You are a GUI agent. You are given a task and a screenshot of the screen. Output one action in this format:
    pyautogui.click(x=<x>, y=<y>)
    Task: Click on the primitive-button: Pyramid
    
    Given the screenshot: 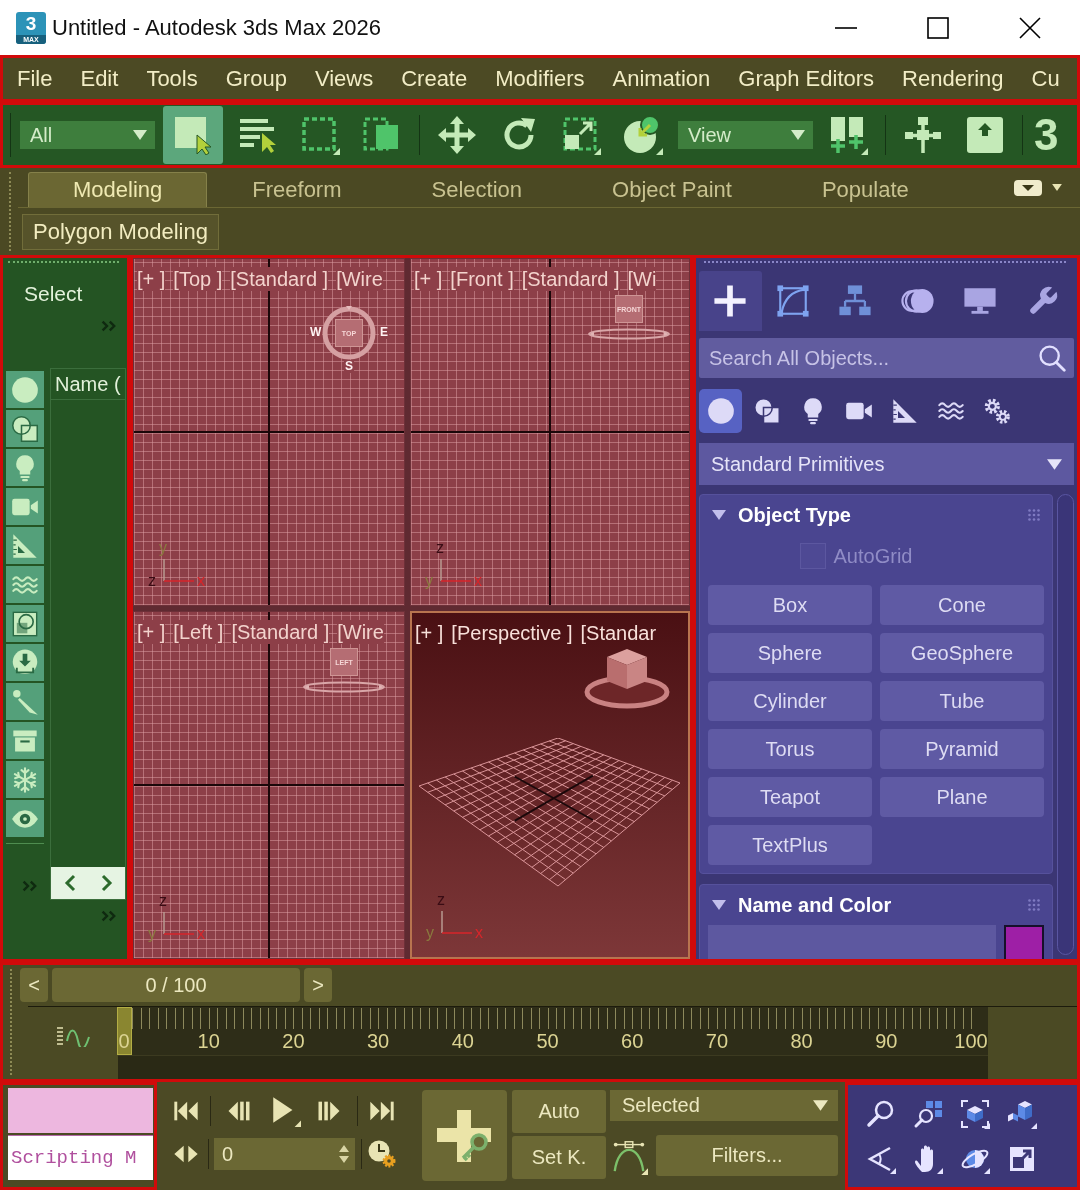 What is the action you would take?
    pyautogui.click(x=962, y=749)
    